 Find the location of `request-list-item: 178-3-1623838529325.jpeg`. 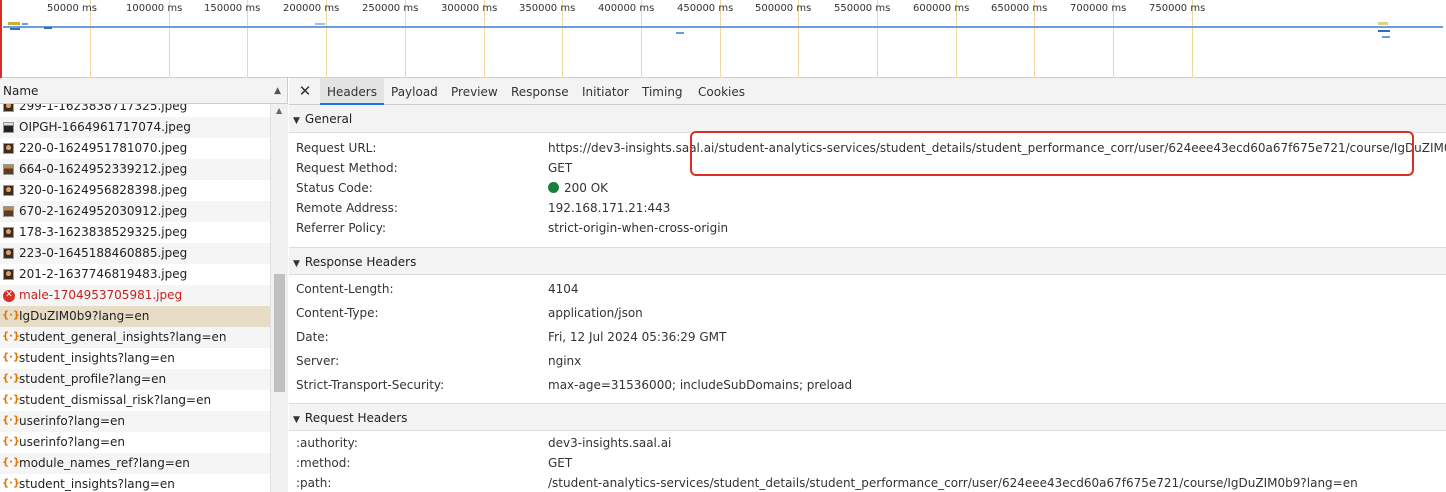

request-list-item: 178-3-1623838529325.jpeg is located at coordinates (135, 232).